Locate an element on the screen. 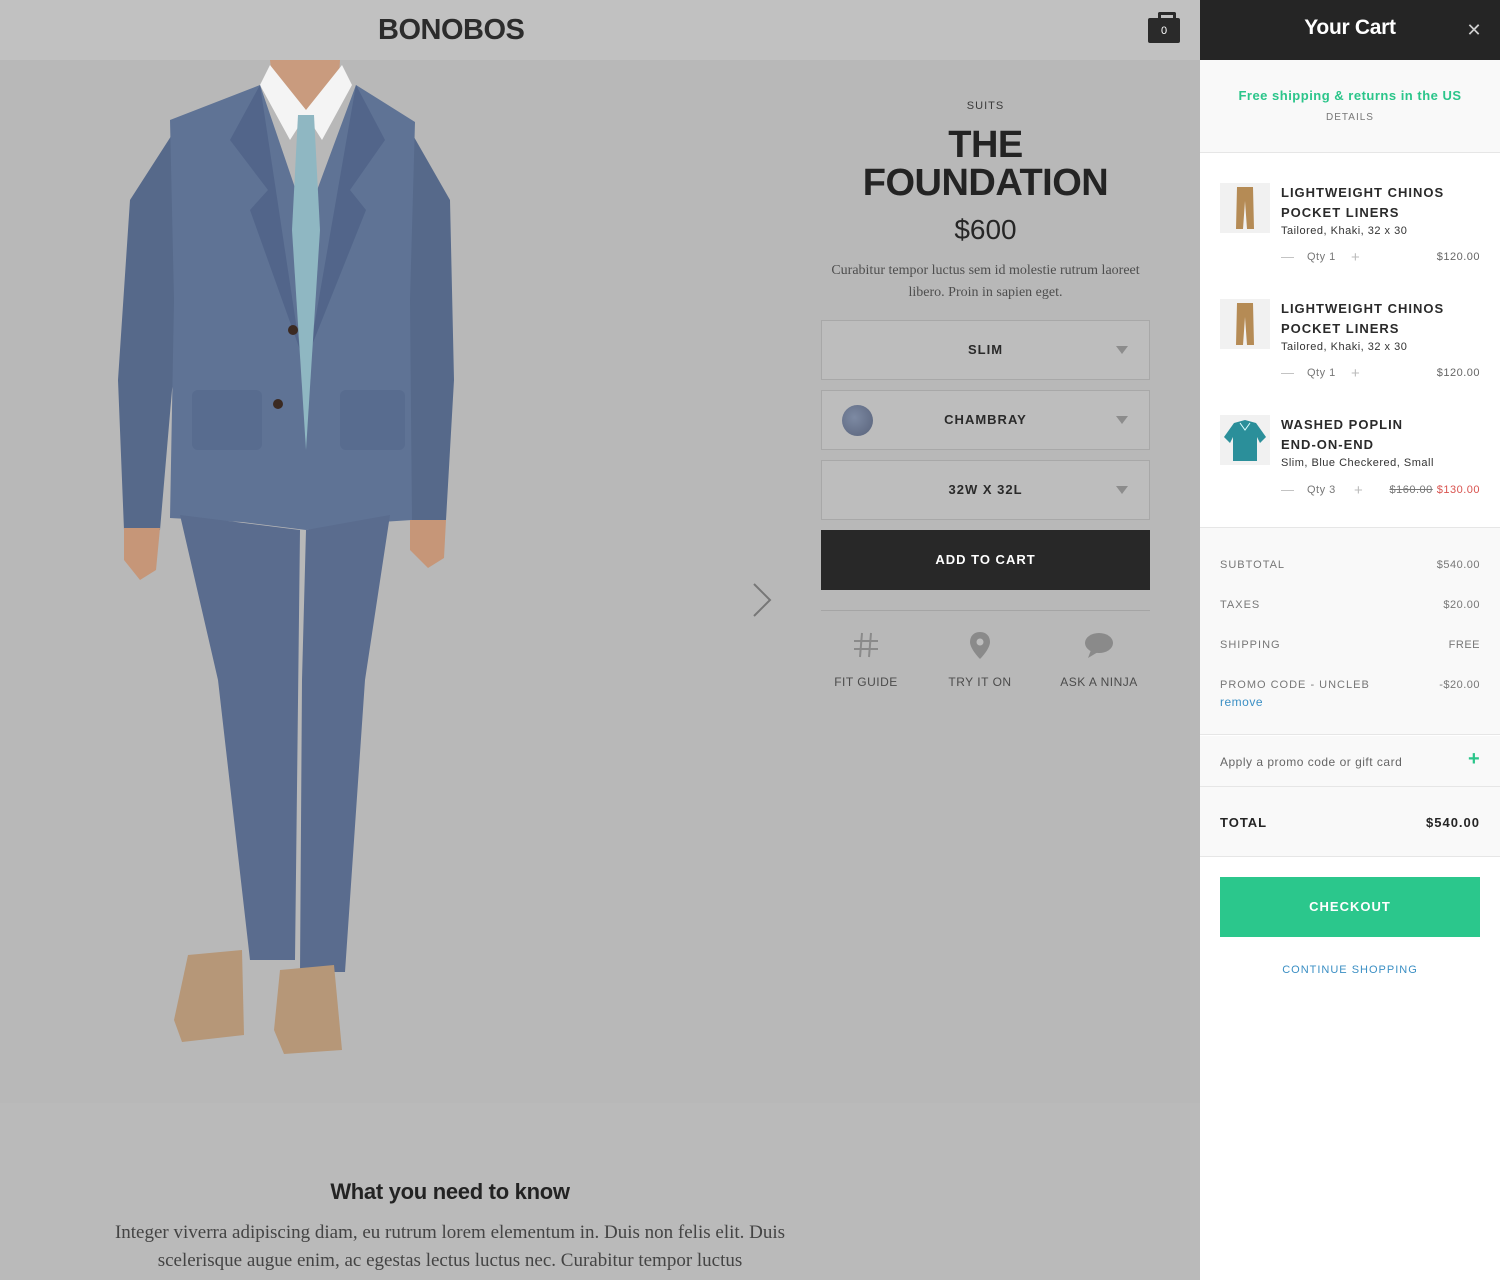  product-price: $600 is located at coordinates (985, 229).